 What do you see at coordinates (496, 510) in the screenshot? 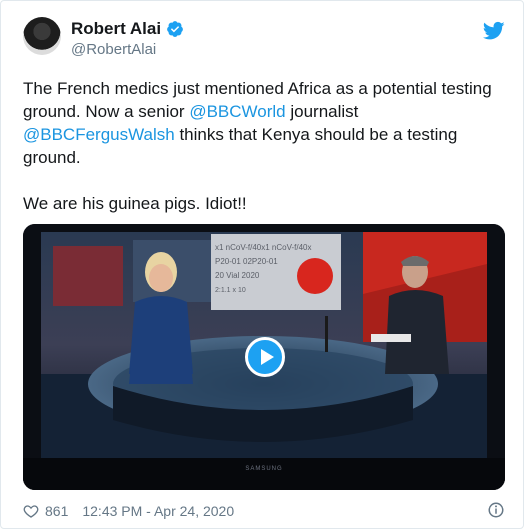
I see `info-icon` at bounding box center [496, 510].